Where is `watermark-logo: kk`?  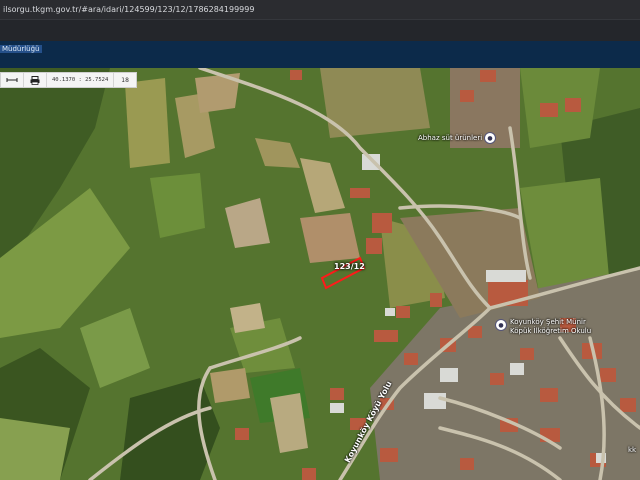
watermark-logo: kk is located at coordinates (632, 450).